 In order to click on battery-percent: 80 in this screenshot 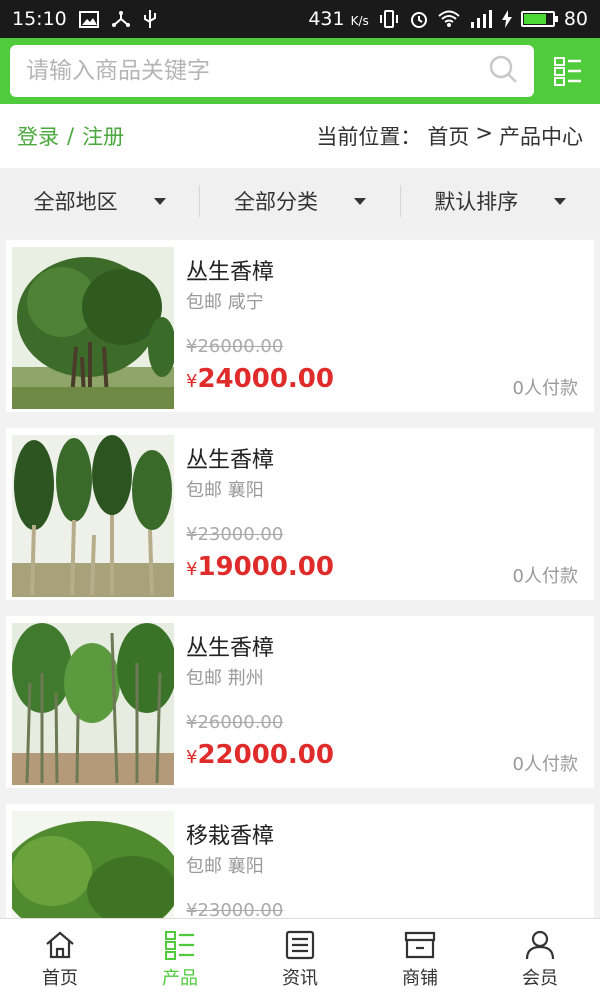, I will do `click(575, 19)`.